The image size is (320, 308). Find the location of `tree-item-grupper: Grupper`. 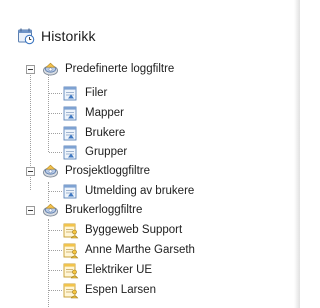

tree-item-grupper: Grupper is located at coordinates (95, 152).